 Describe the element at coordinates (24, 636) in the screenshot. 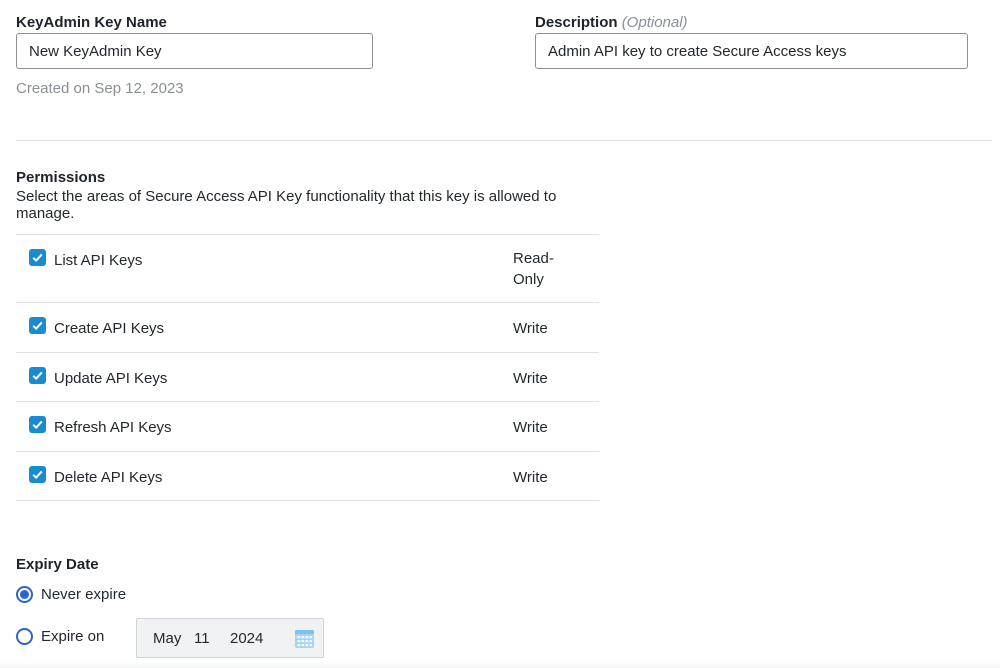

I see `expire-on-radio` at that location.